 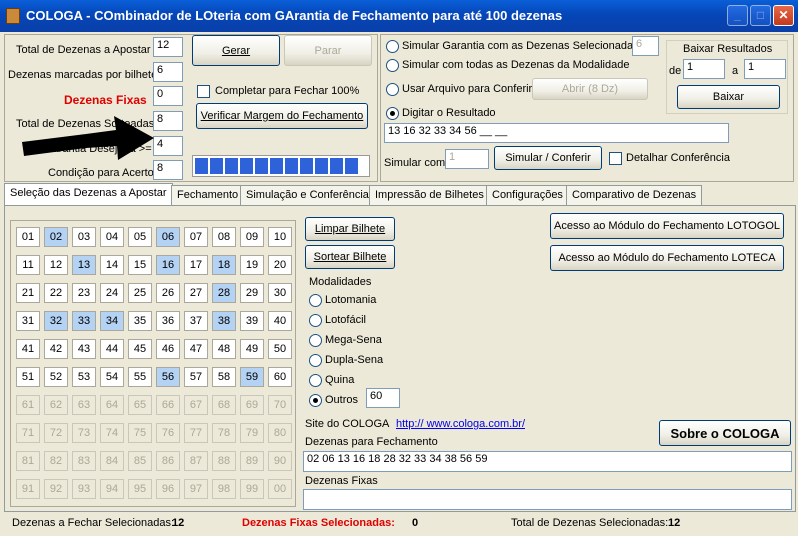 What do you see at coordinates (224, 265) in the screenshot?
I see `number-cell: 18` at bounding box center [224, 265].